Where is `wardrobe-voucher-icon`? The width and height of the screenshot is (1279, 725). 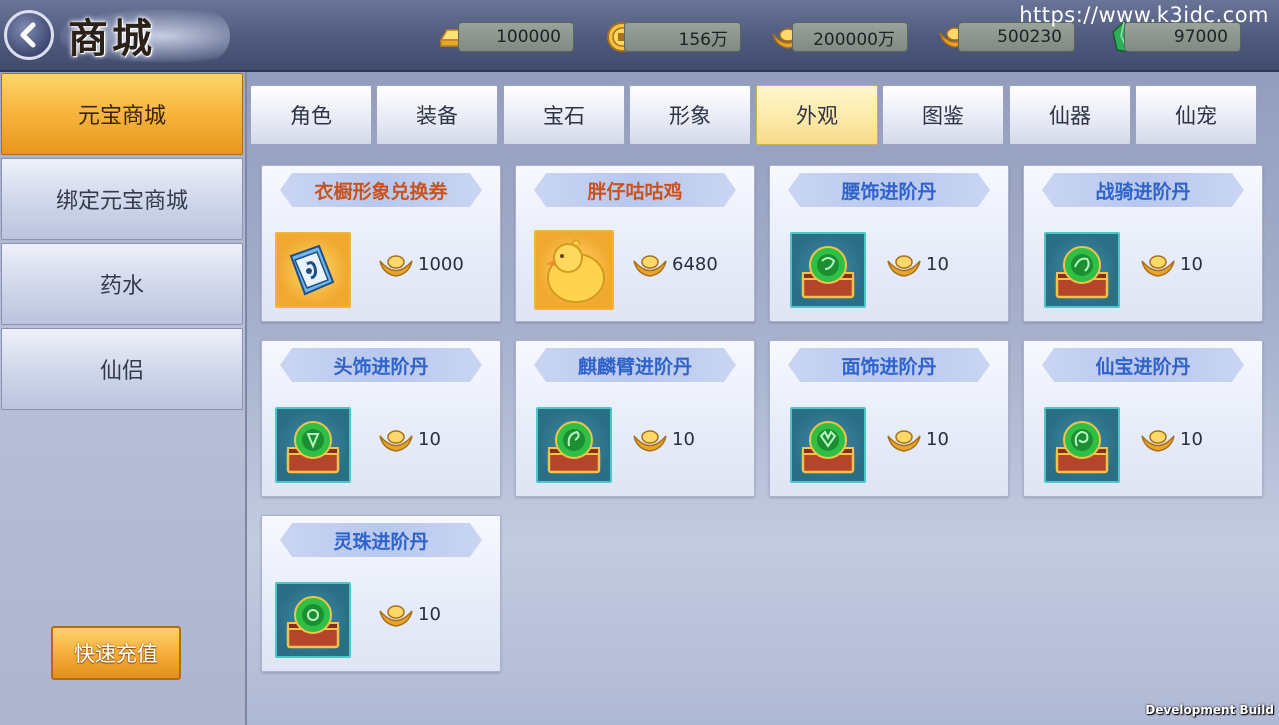
wardrobe-voucher-icon is located at coordinates (313, 270).